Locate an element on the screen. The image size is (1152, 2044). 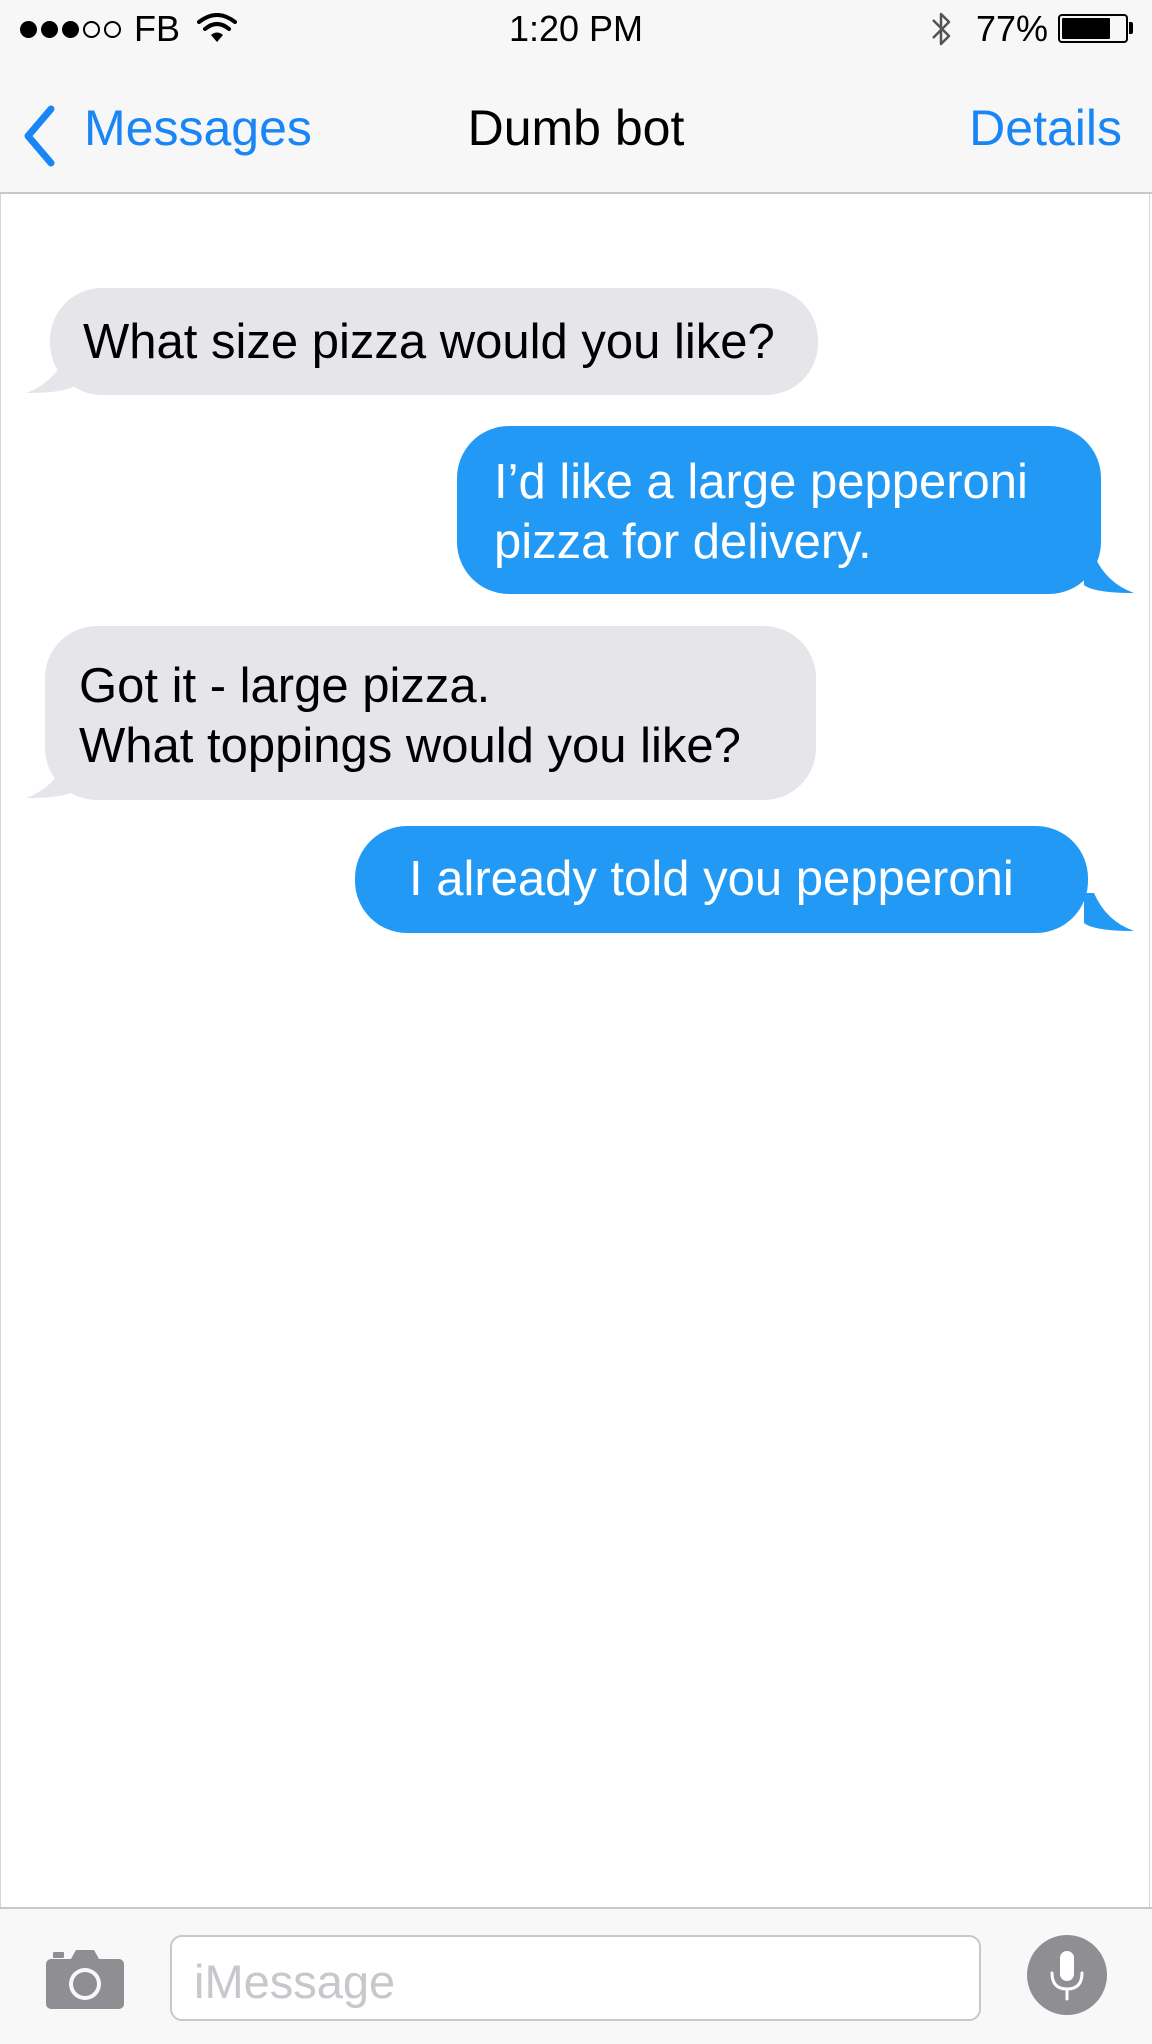
camera-icon is located at coordinates (85, 1978).